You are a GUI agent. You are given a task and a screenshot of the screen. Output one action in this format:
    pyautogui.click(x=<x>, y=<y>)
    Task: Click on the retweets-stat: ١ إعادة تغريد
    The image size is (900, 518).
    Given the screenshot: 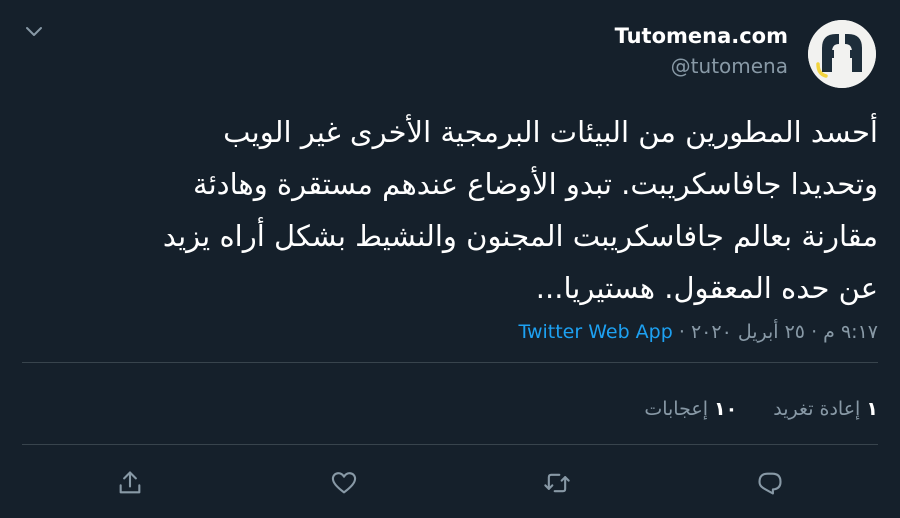 What is the action you would take?
    pyautogui.click(x=825, y=409)
    